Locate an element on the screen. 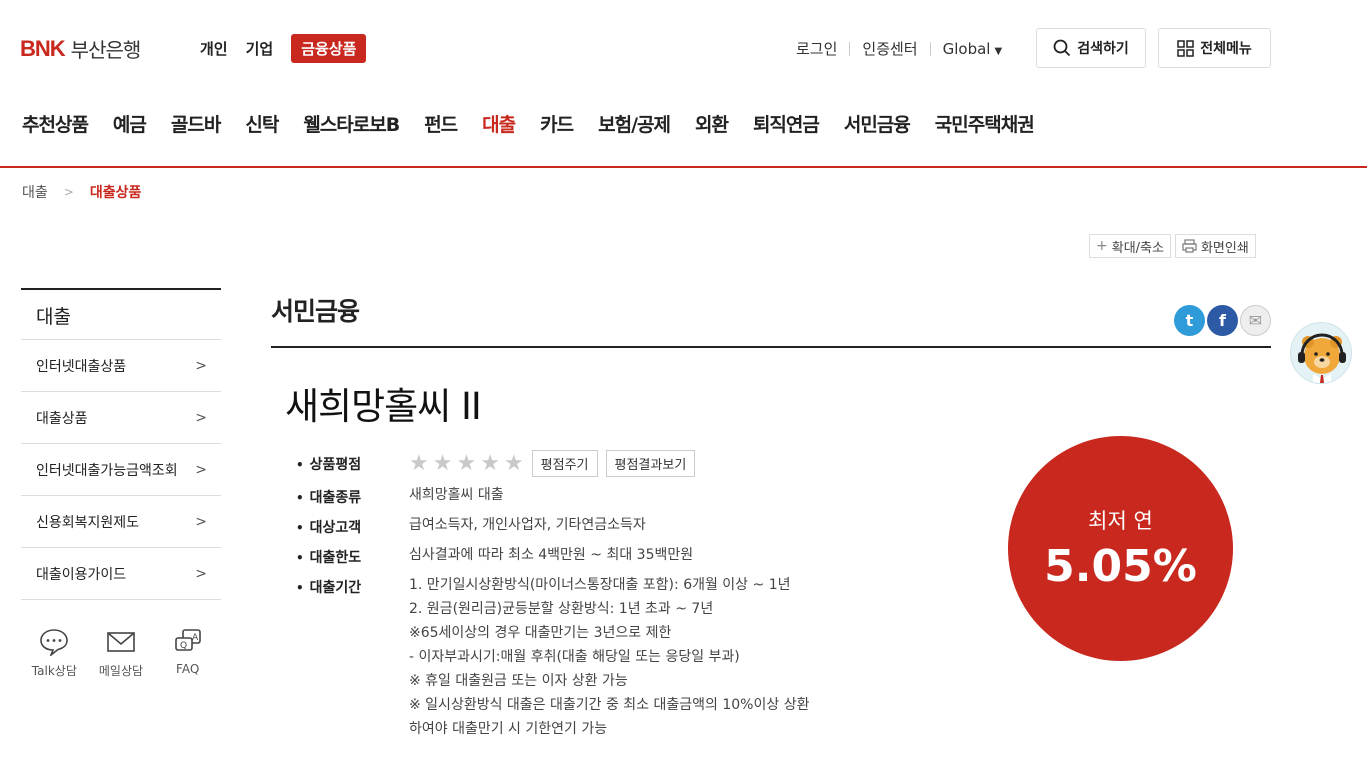 The image size is (1367, 762). sidebar-item-loan-guide: 대출이용가이드 > is located at coordinates (121, 574).